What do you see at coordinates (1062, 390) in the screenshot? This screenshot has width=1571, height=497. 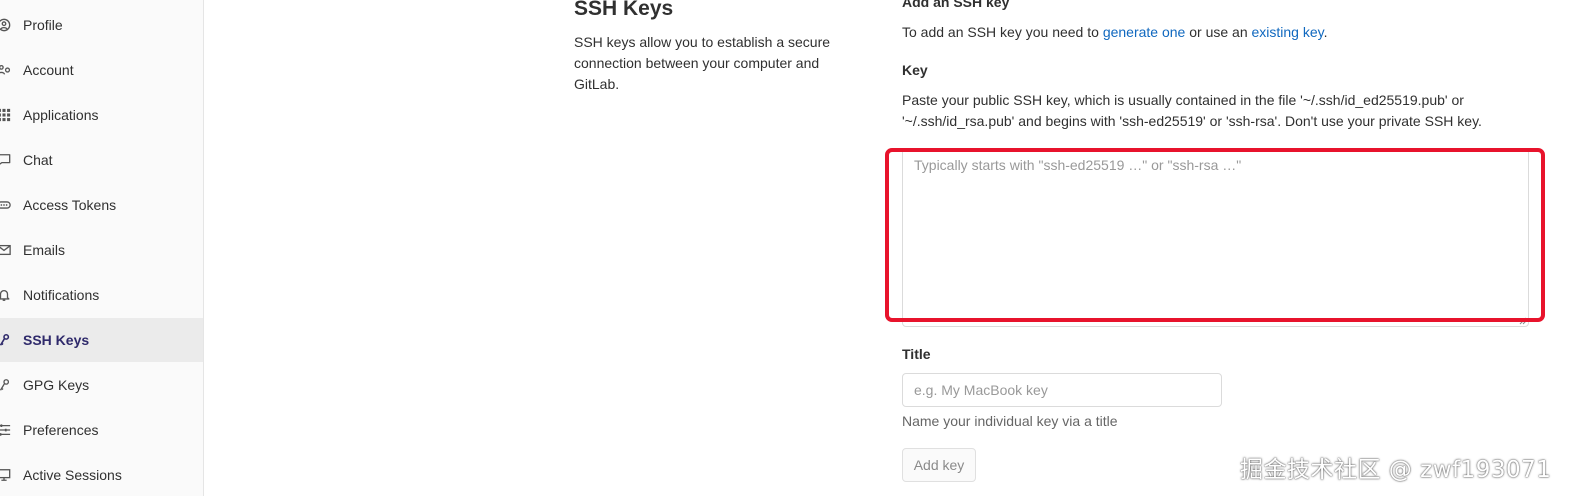 I see `title-input` at bounding box center [1062, 390].